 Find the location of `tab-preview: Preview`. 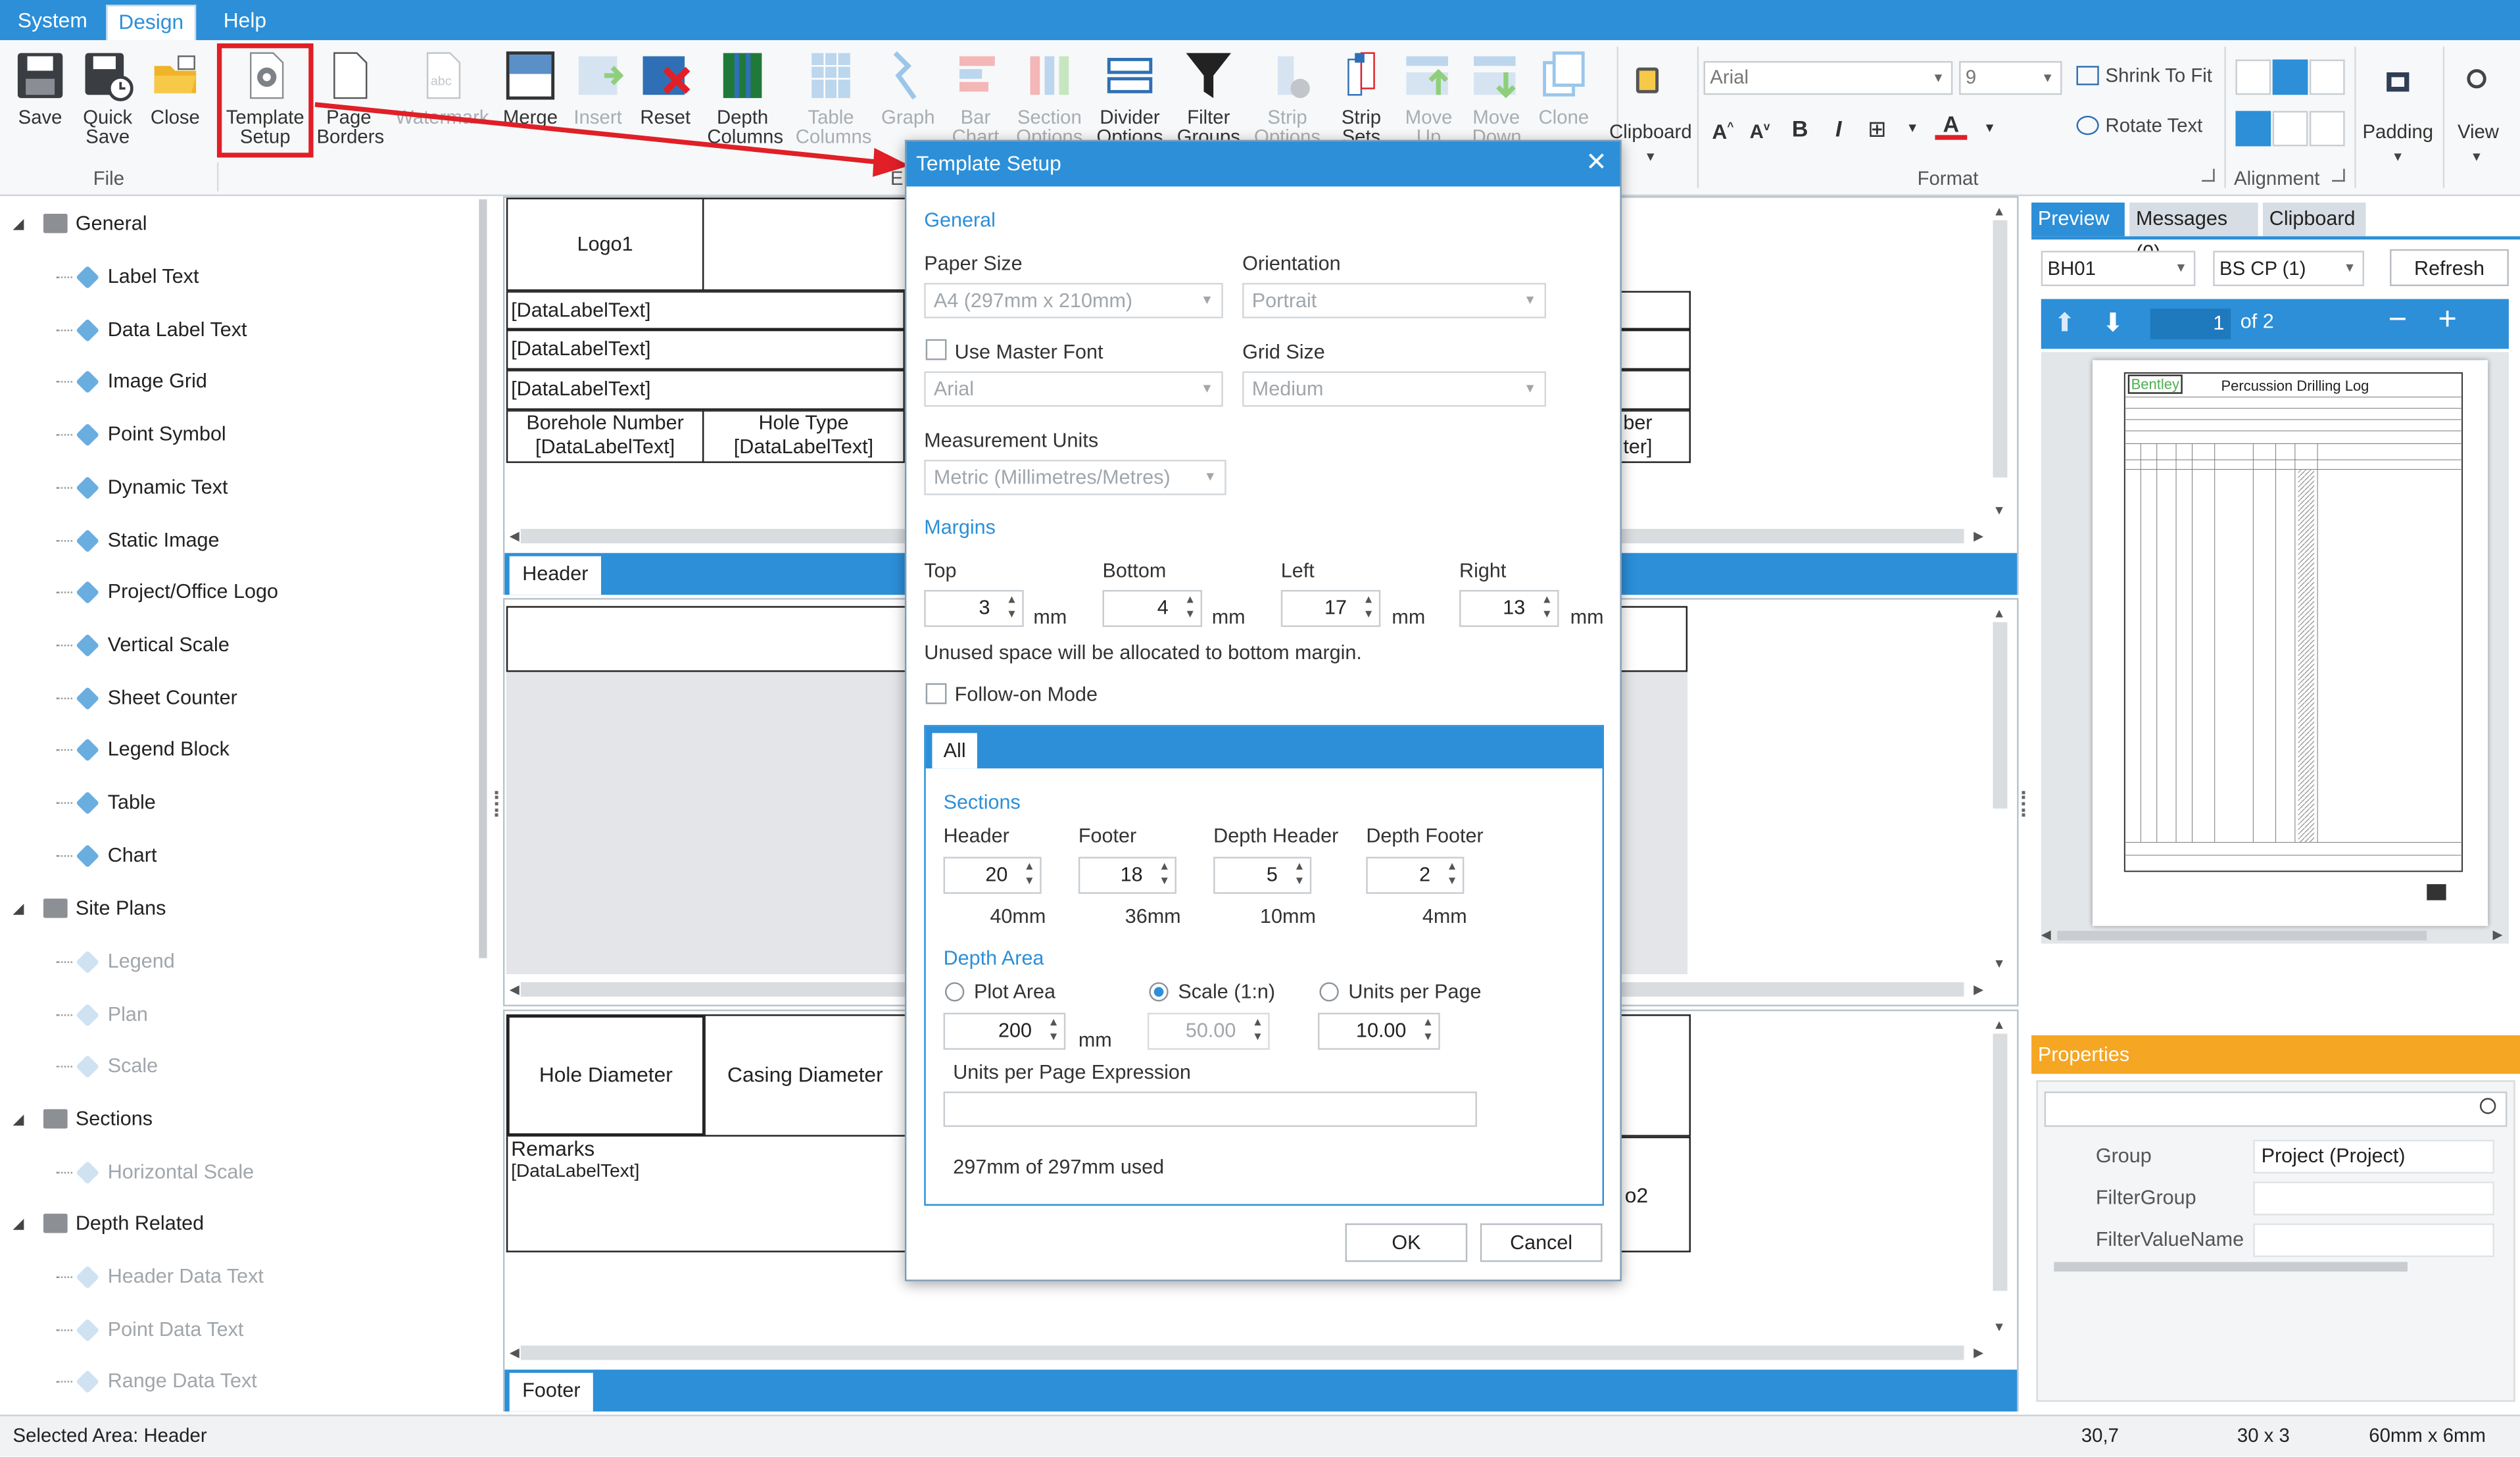

tab-preview: Preview is located at coordinates (2078, 219).